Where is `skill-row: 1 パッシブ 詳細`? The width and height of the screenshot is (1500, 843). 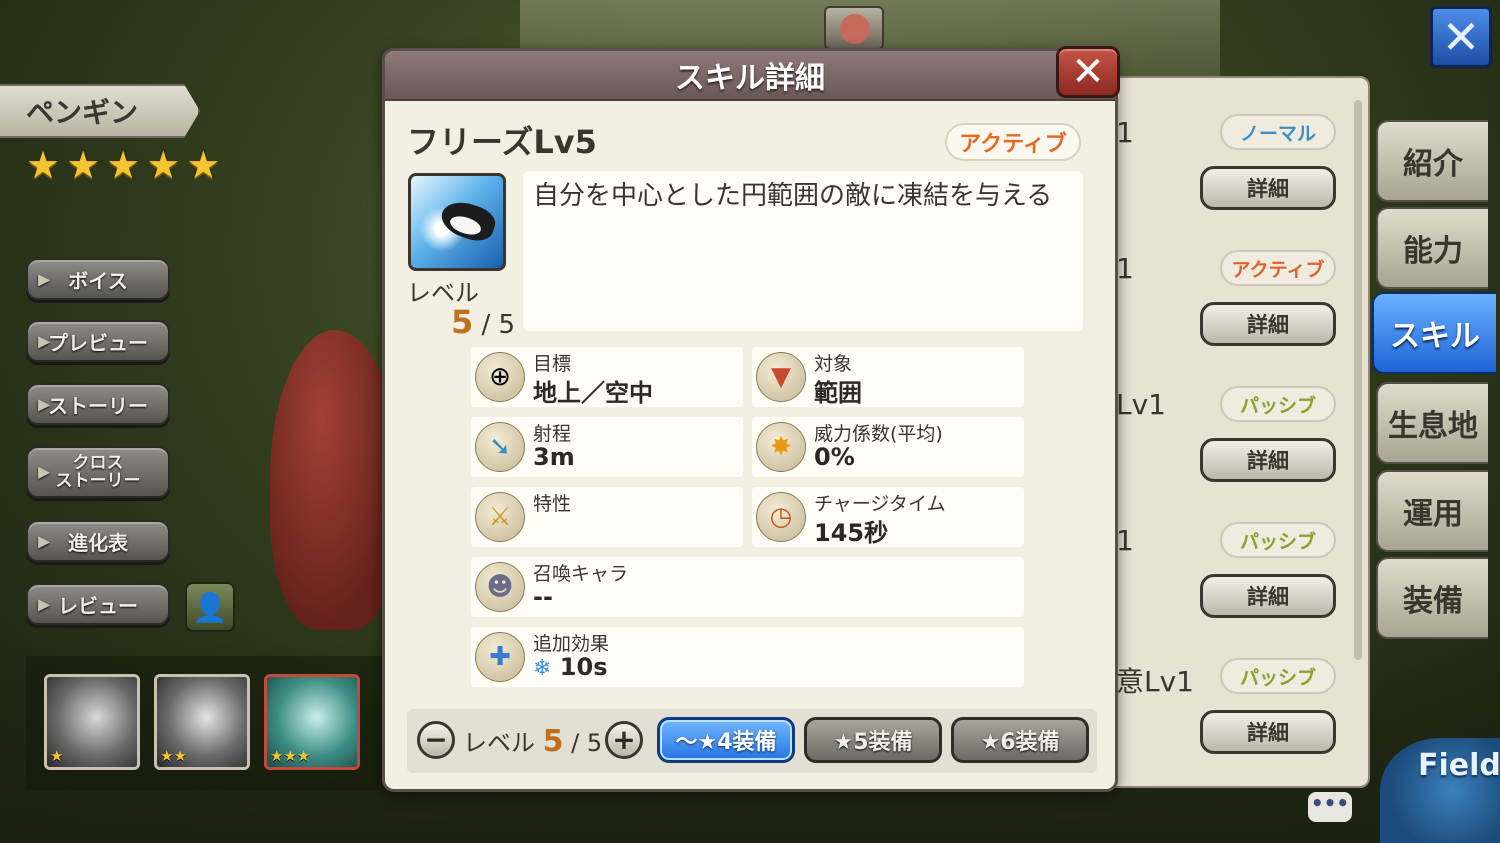
skill-row: 1 パッシブ 詳細 is located at coordinates (1229, 578).